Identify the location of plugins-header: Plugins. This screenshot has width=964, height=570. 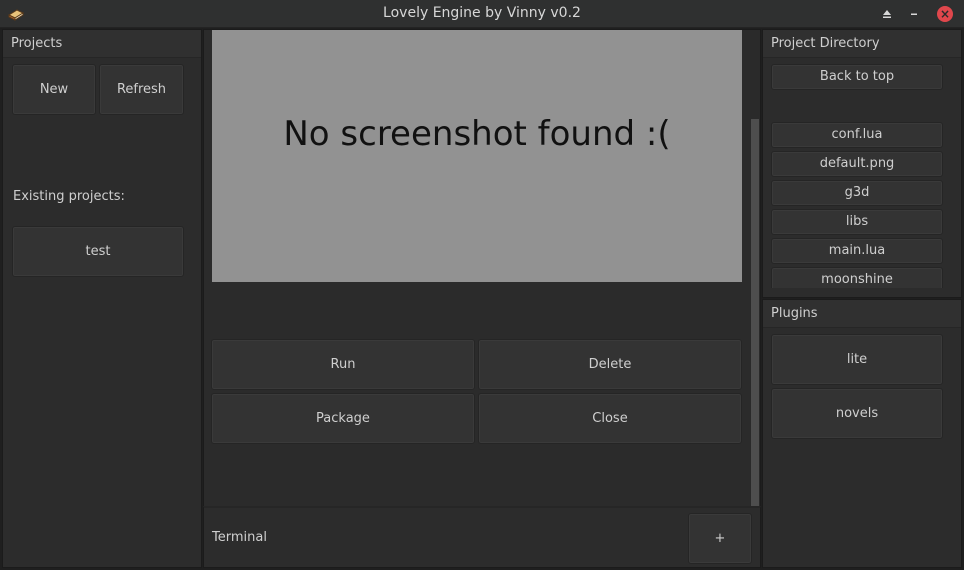
(862, 314).